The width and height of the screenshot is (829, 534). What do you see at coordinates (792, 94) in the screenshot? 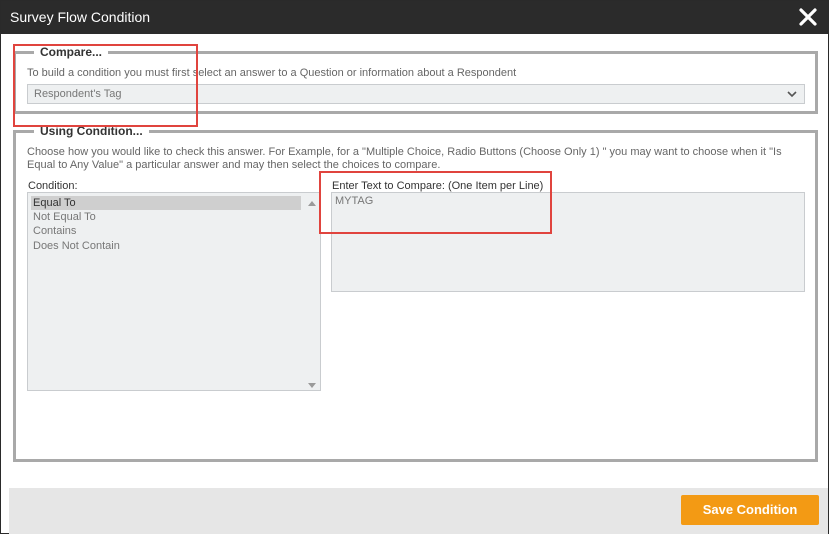
I see `chevron-down-icon` at bounding box center [792, 94].